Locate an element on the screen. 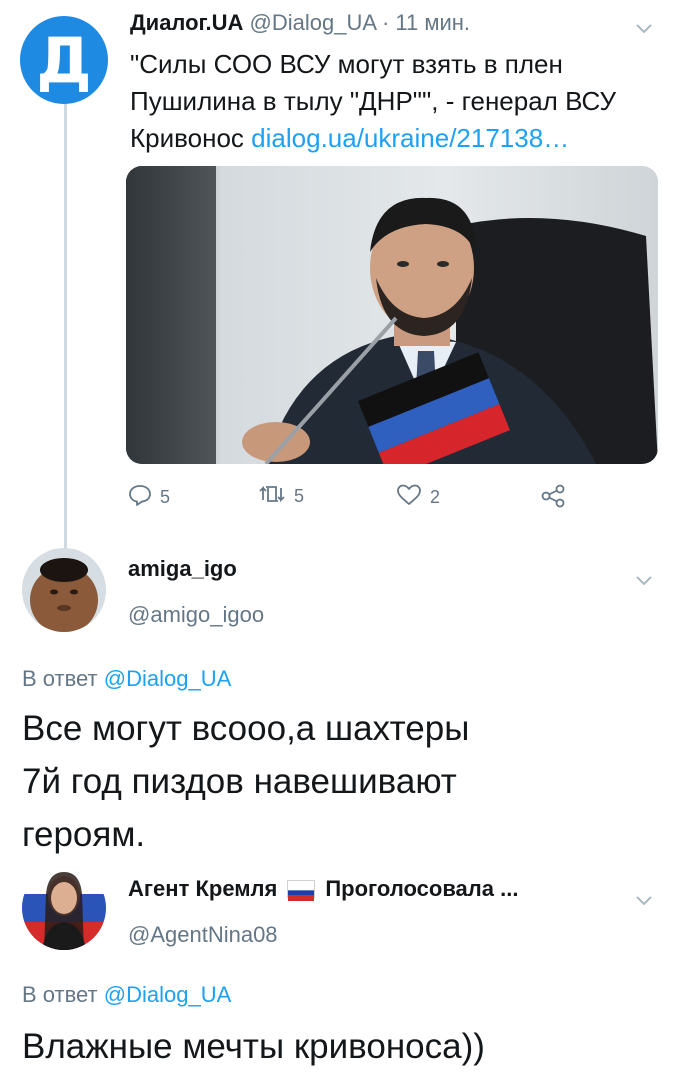  avatar-letter: Д is located at coordinates (64, 60).